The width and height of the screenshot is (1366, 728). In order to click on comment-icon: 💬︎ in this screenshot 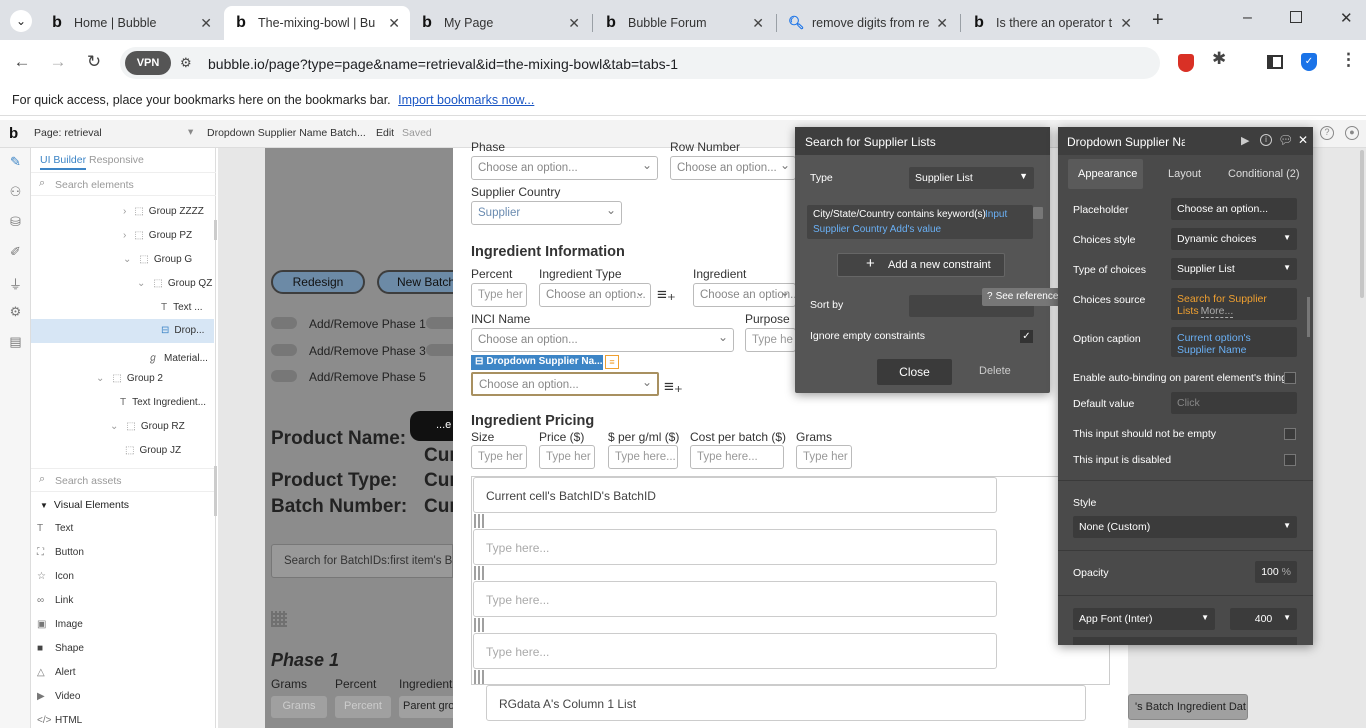, I will do `click(1285, 140)`.